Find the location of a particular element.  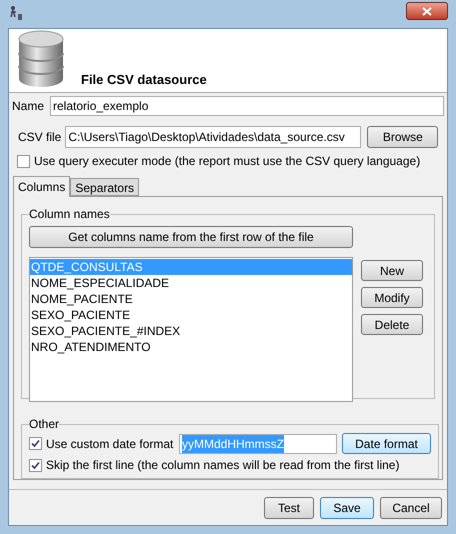

dialog-button: Save is located at coordinates (347, 507).